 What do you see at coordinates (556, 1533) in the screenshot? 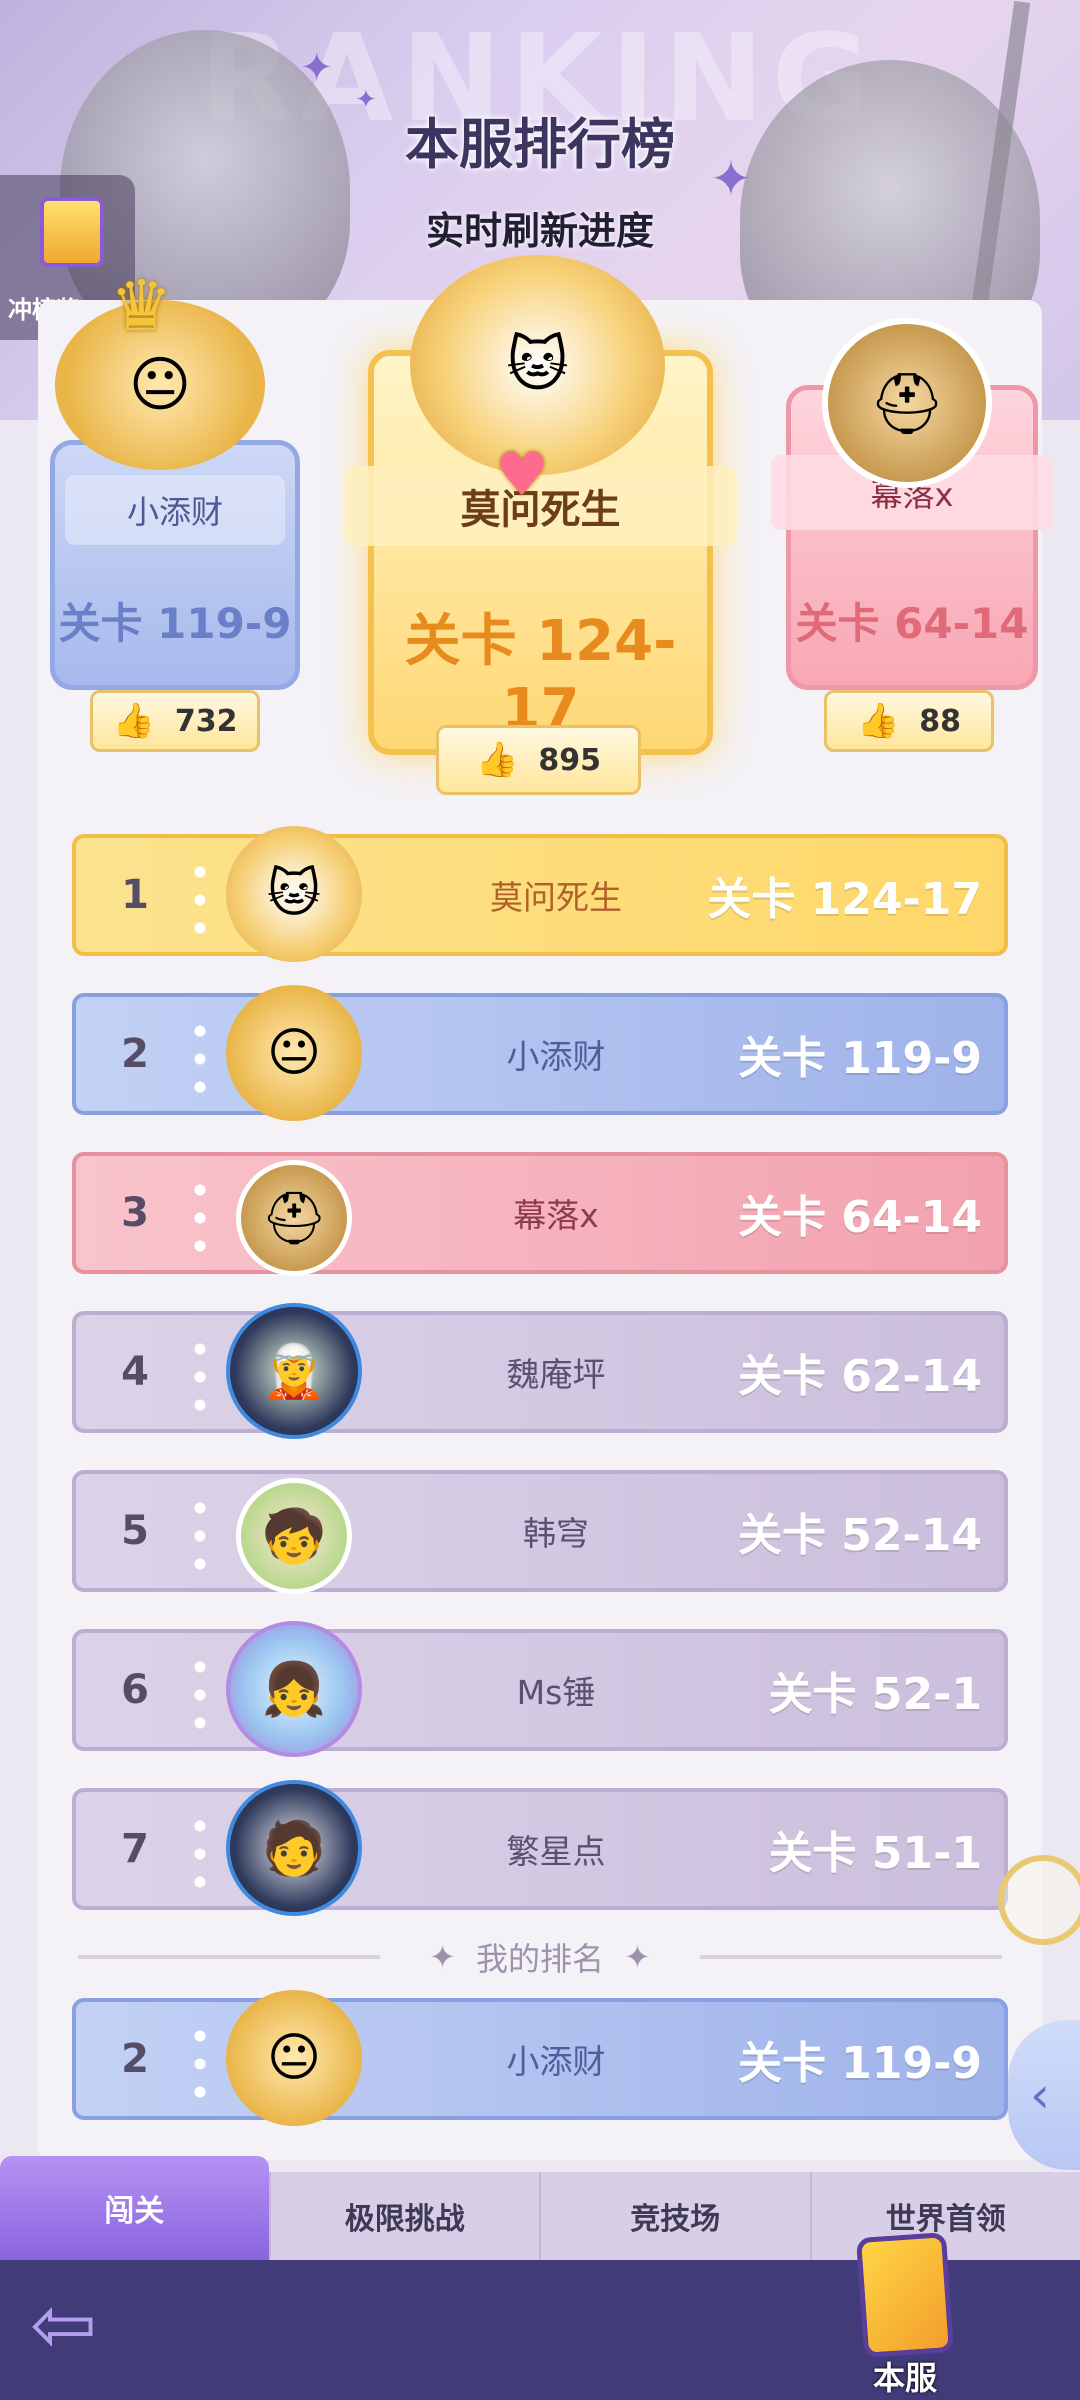
I see `player-name: 韩穹` at bounding box center [556, 1533].